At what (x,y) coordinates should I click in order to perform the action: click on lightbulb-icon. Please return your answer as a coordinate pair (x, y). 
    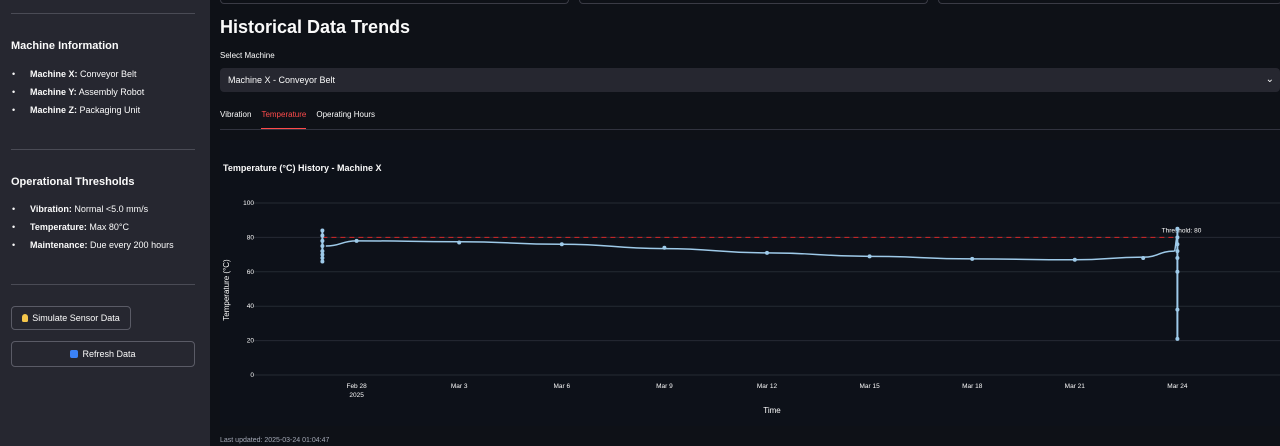
    Looking at the image, I should click on (25, 318).